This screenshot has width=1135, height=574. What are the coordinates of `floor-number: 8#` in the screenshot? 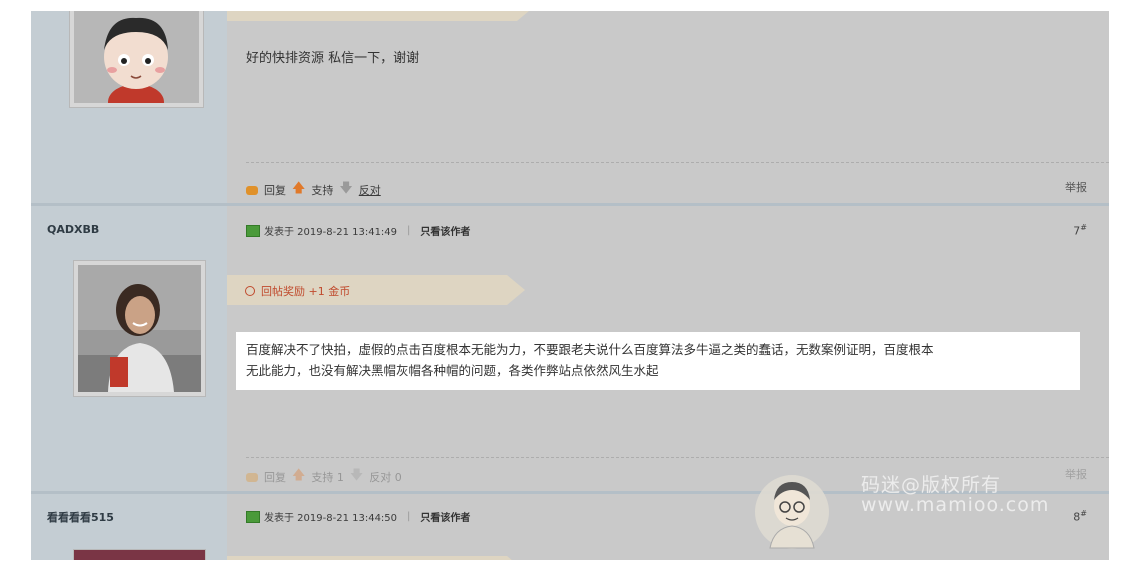 It's located at (1080, 516).